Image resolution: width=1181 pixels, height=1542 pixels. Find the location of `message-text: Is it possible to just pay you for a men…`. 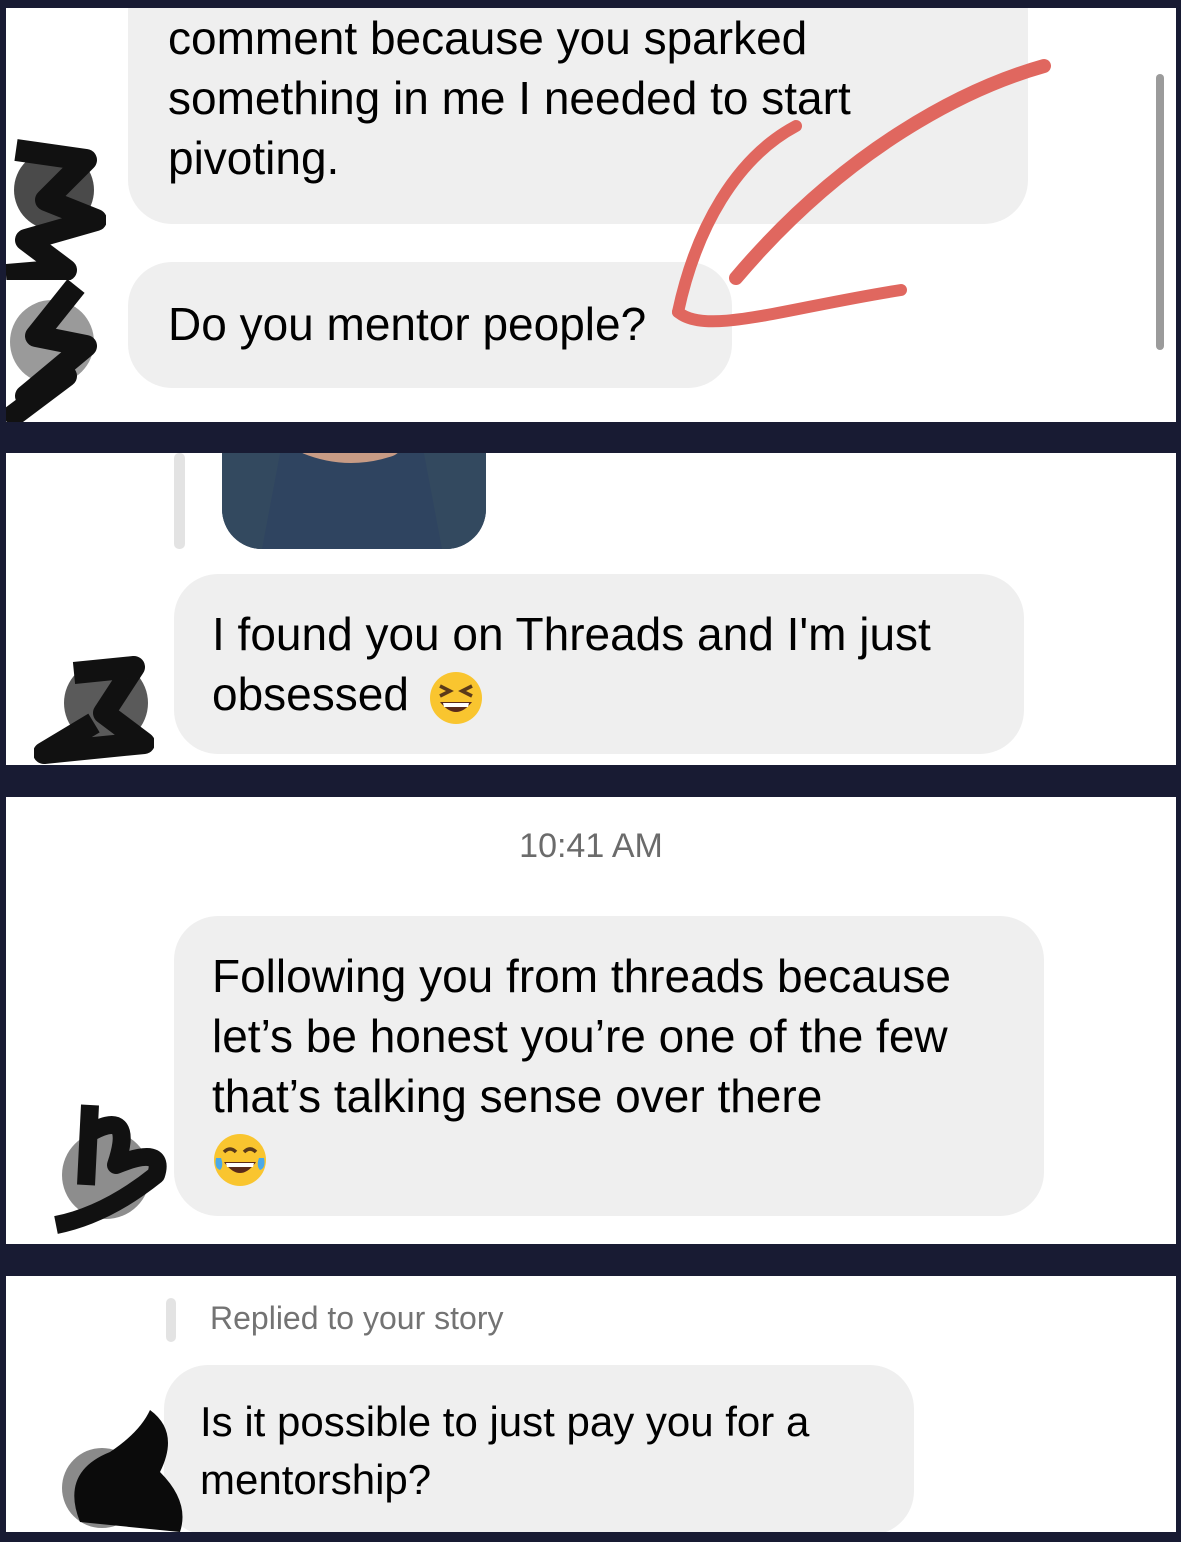

message-text: Is it possible to just pay you for a men… is located at coordinates (505, 1450).